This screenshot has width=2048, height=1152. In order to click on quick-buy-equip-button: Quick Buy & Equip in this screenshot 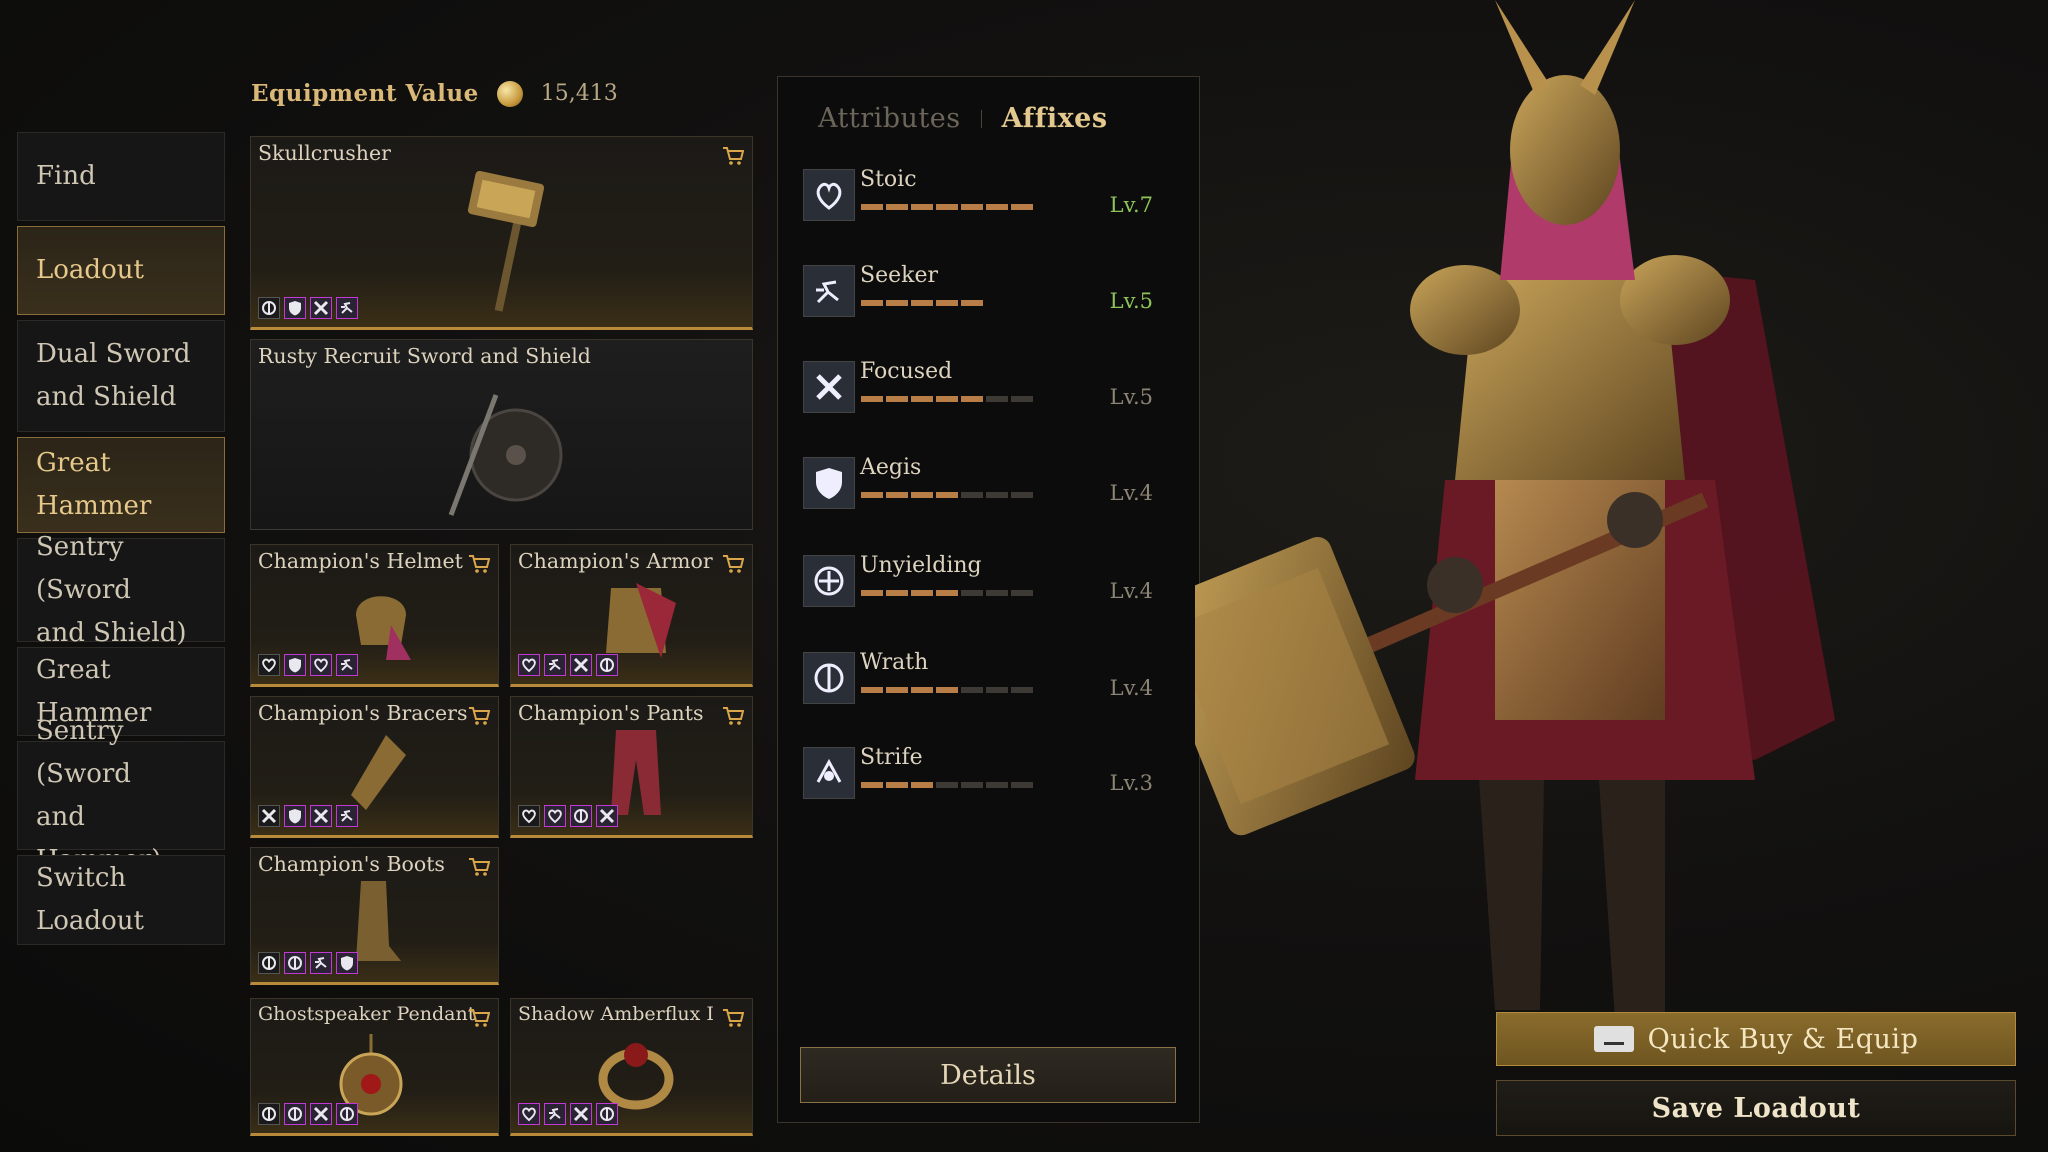, I will do `click(1756, 1039)`.